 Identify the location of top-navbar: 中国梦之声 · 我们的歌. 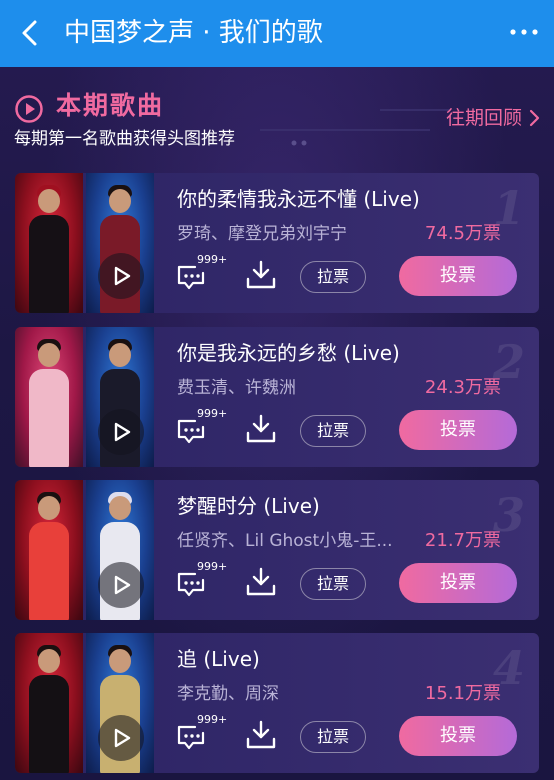
(277, 33).